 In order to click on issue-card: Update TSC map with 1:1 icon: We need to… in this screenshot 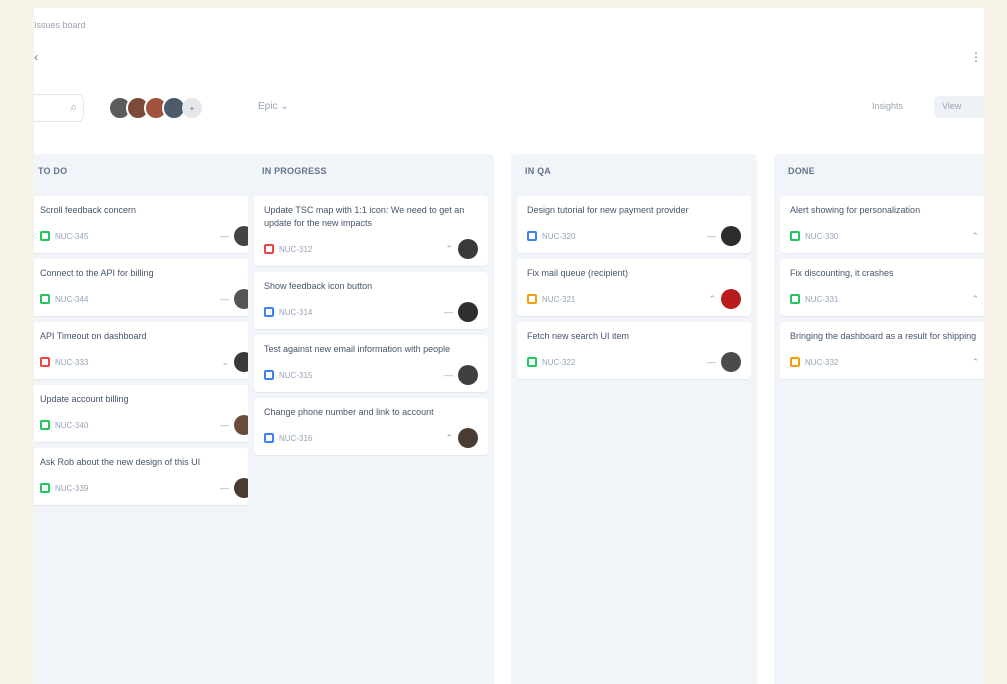, I will do `click(371, 231)`.